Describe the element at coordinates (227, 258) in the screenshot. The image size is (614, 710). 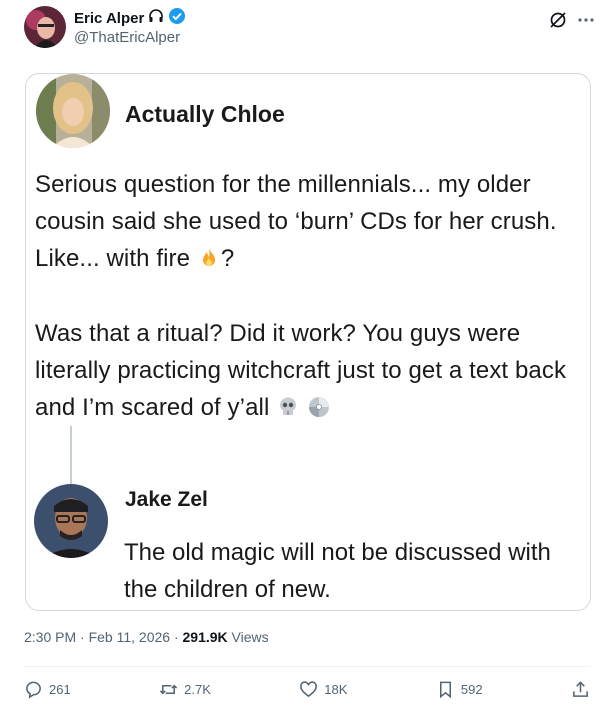
I see `quoted-paragraph-1-end: ?` at that location.